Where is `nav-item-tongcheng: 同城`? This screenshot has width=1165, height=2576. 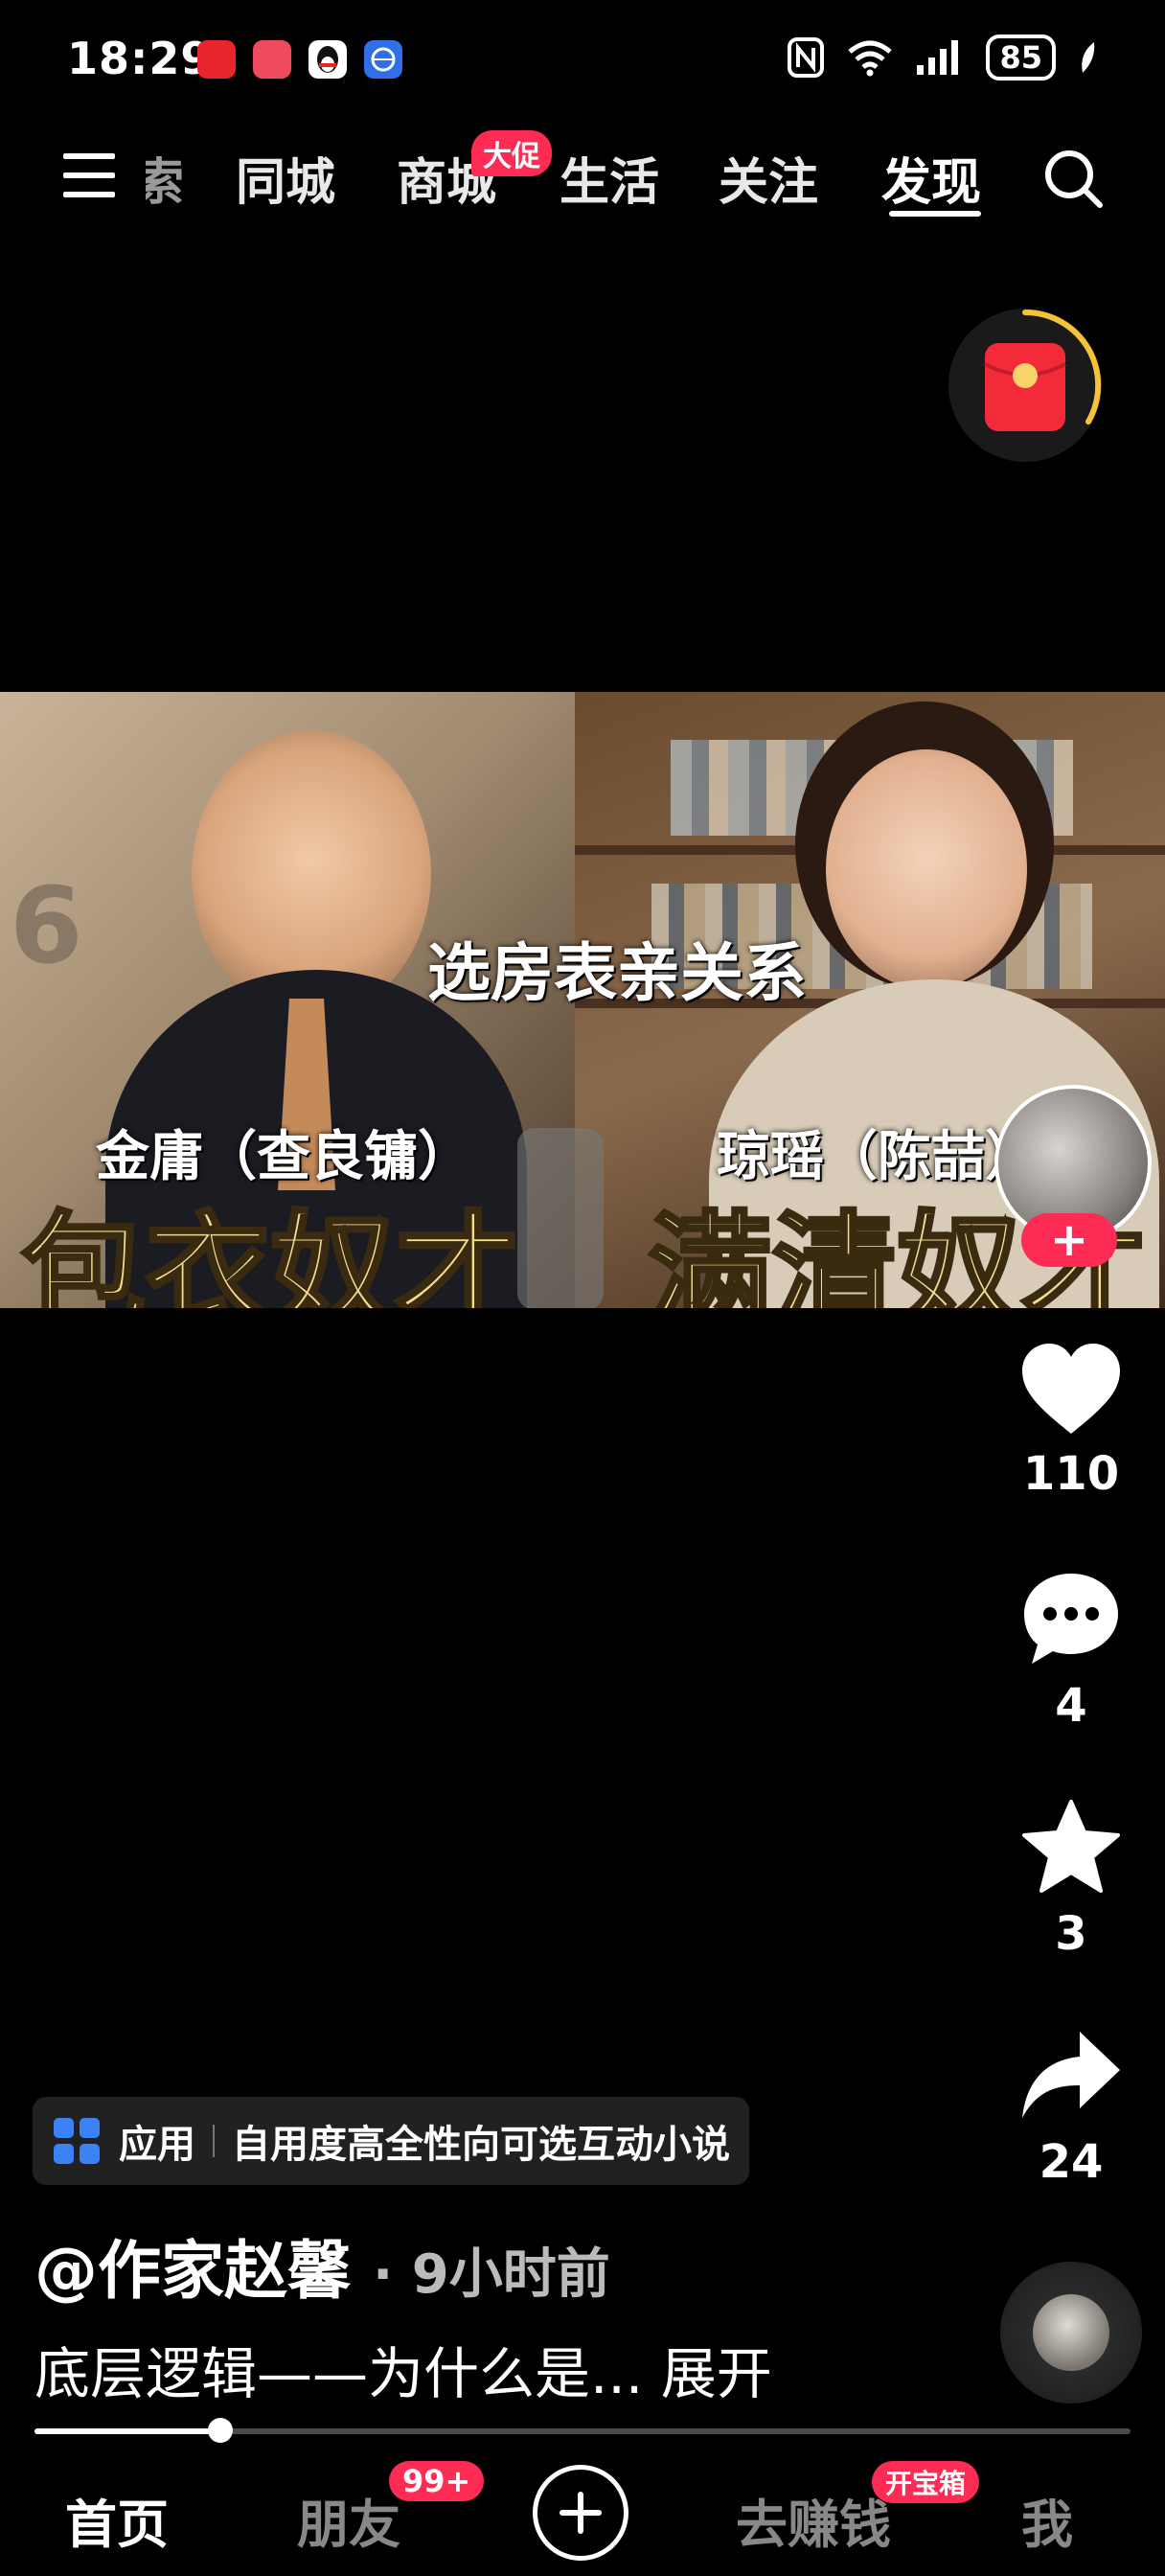
nav-item-tongcheng: 同城 is located at coordinates (286, 178).